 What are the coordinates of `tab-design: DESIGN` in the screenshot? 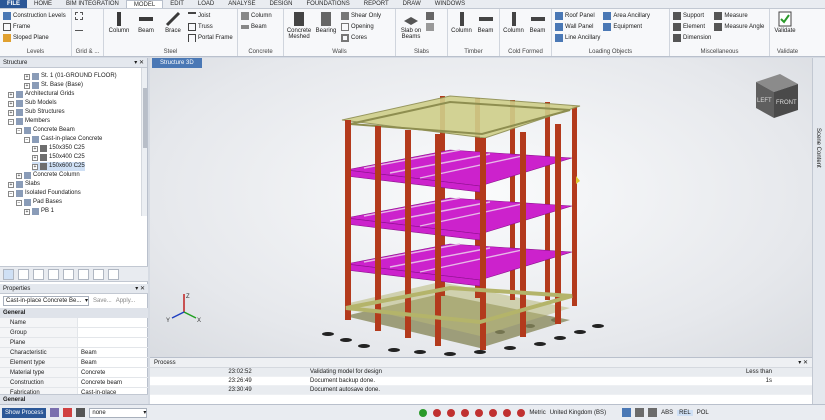 It's located at (280, 4).